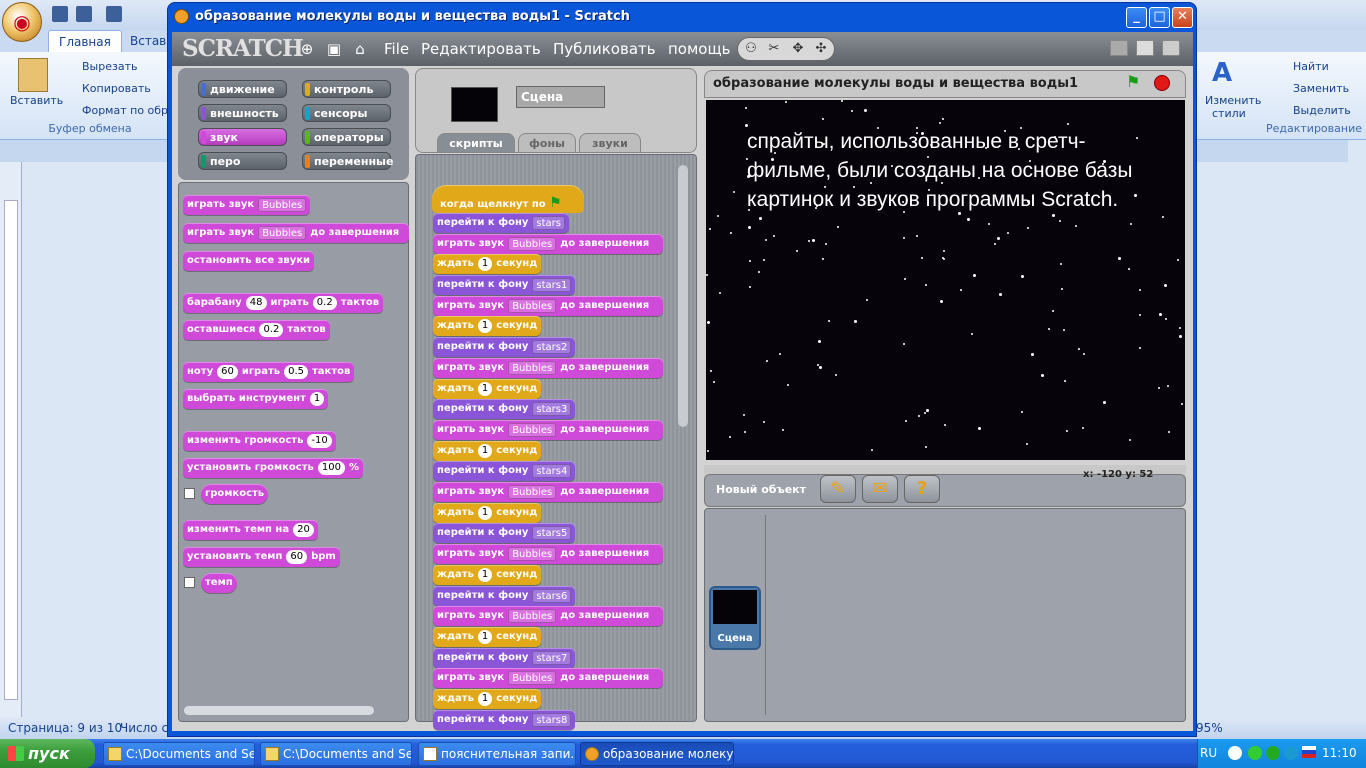  I want to click on find-button: Найти, so click(1311, 66).